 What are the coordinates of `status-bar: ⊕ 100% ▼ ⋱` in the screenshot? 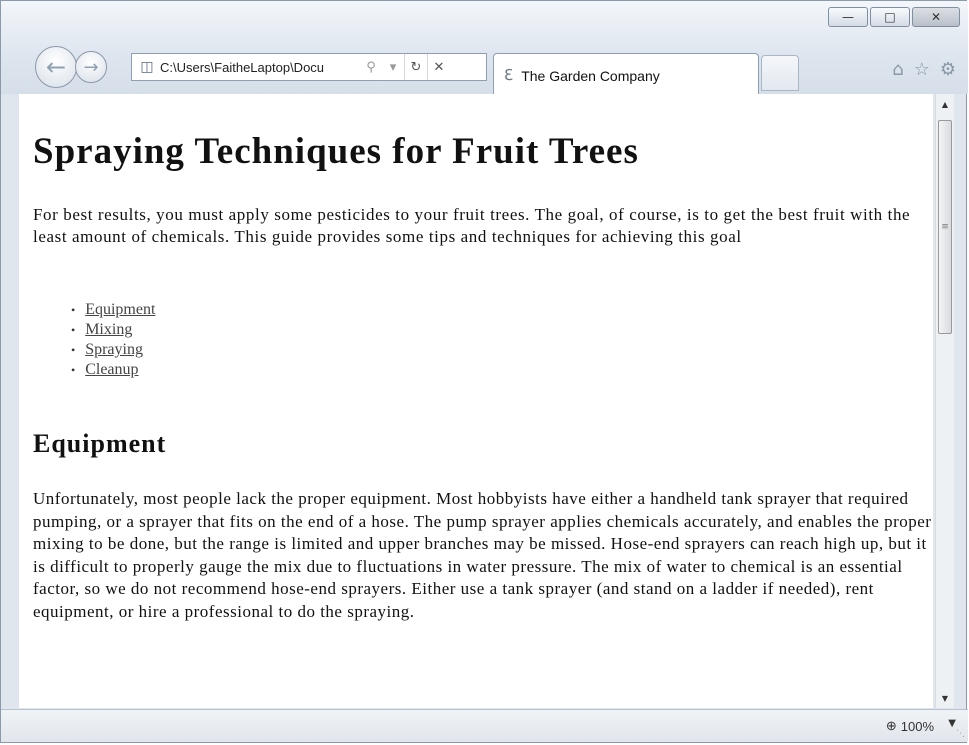 It's located at (484, 725).